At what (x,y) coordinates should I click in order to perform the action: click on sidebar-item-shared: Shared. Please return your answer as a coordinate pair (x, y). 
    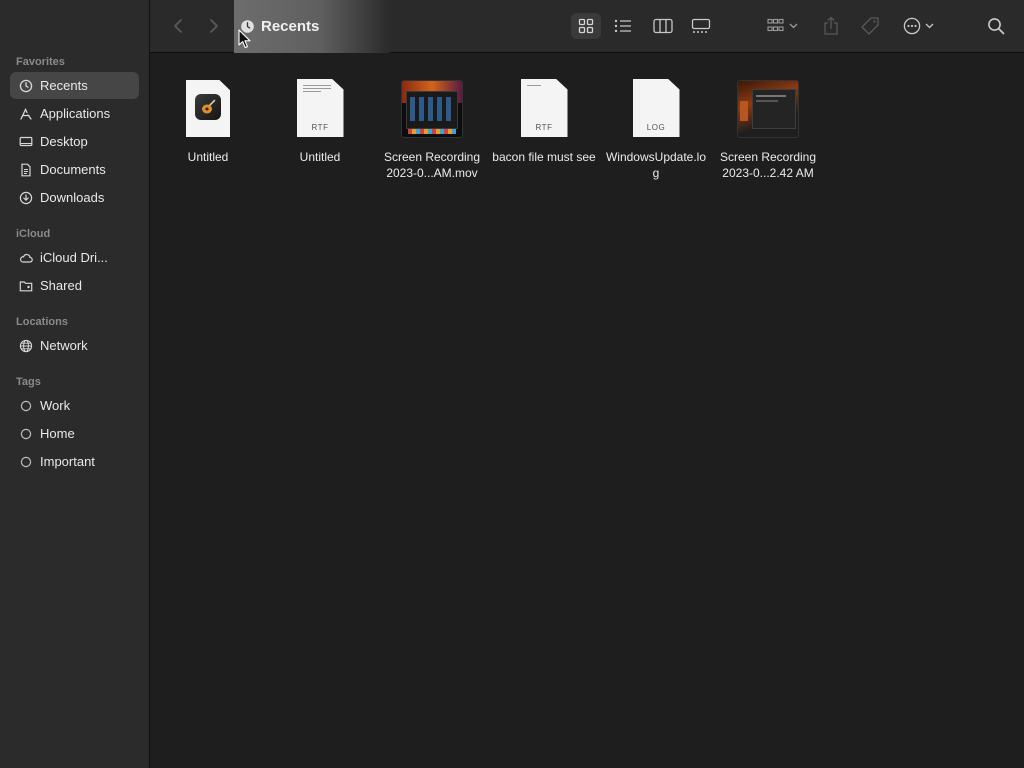
    Looking at the image, I should click on (74, 285).